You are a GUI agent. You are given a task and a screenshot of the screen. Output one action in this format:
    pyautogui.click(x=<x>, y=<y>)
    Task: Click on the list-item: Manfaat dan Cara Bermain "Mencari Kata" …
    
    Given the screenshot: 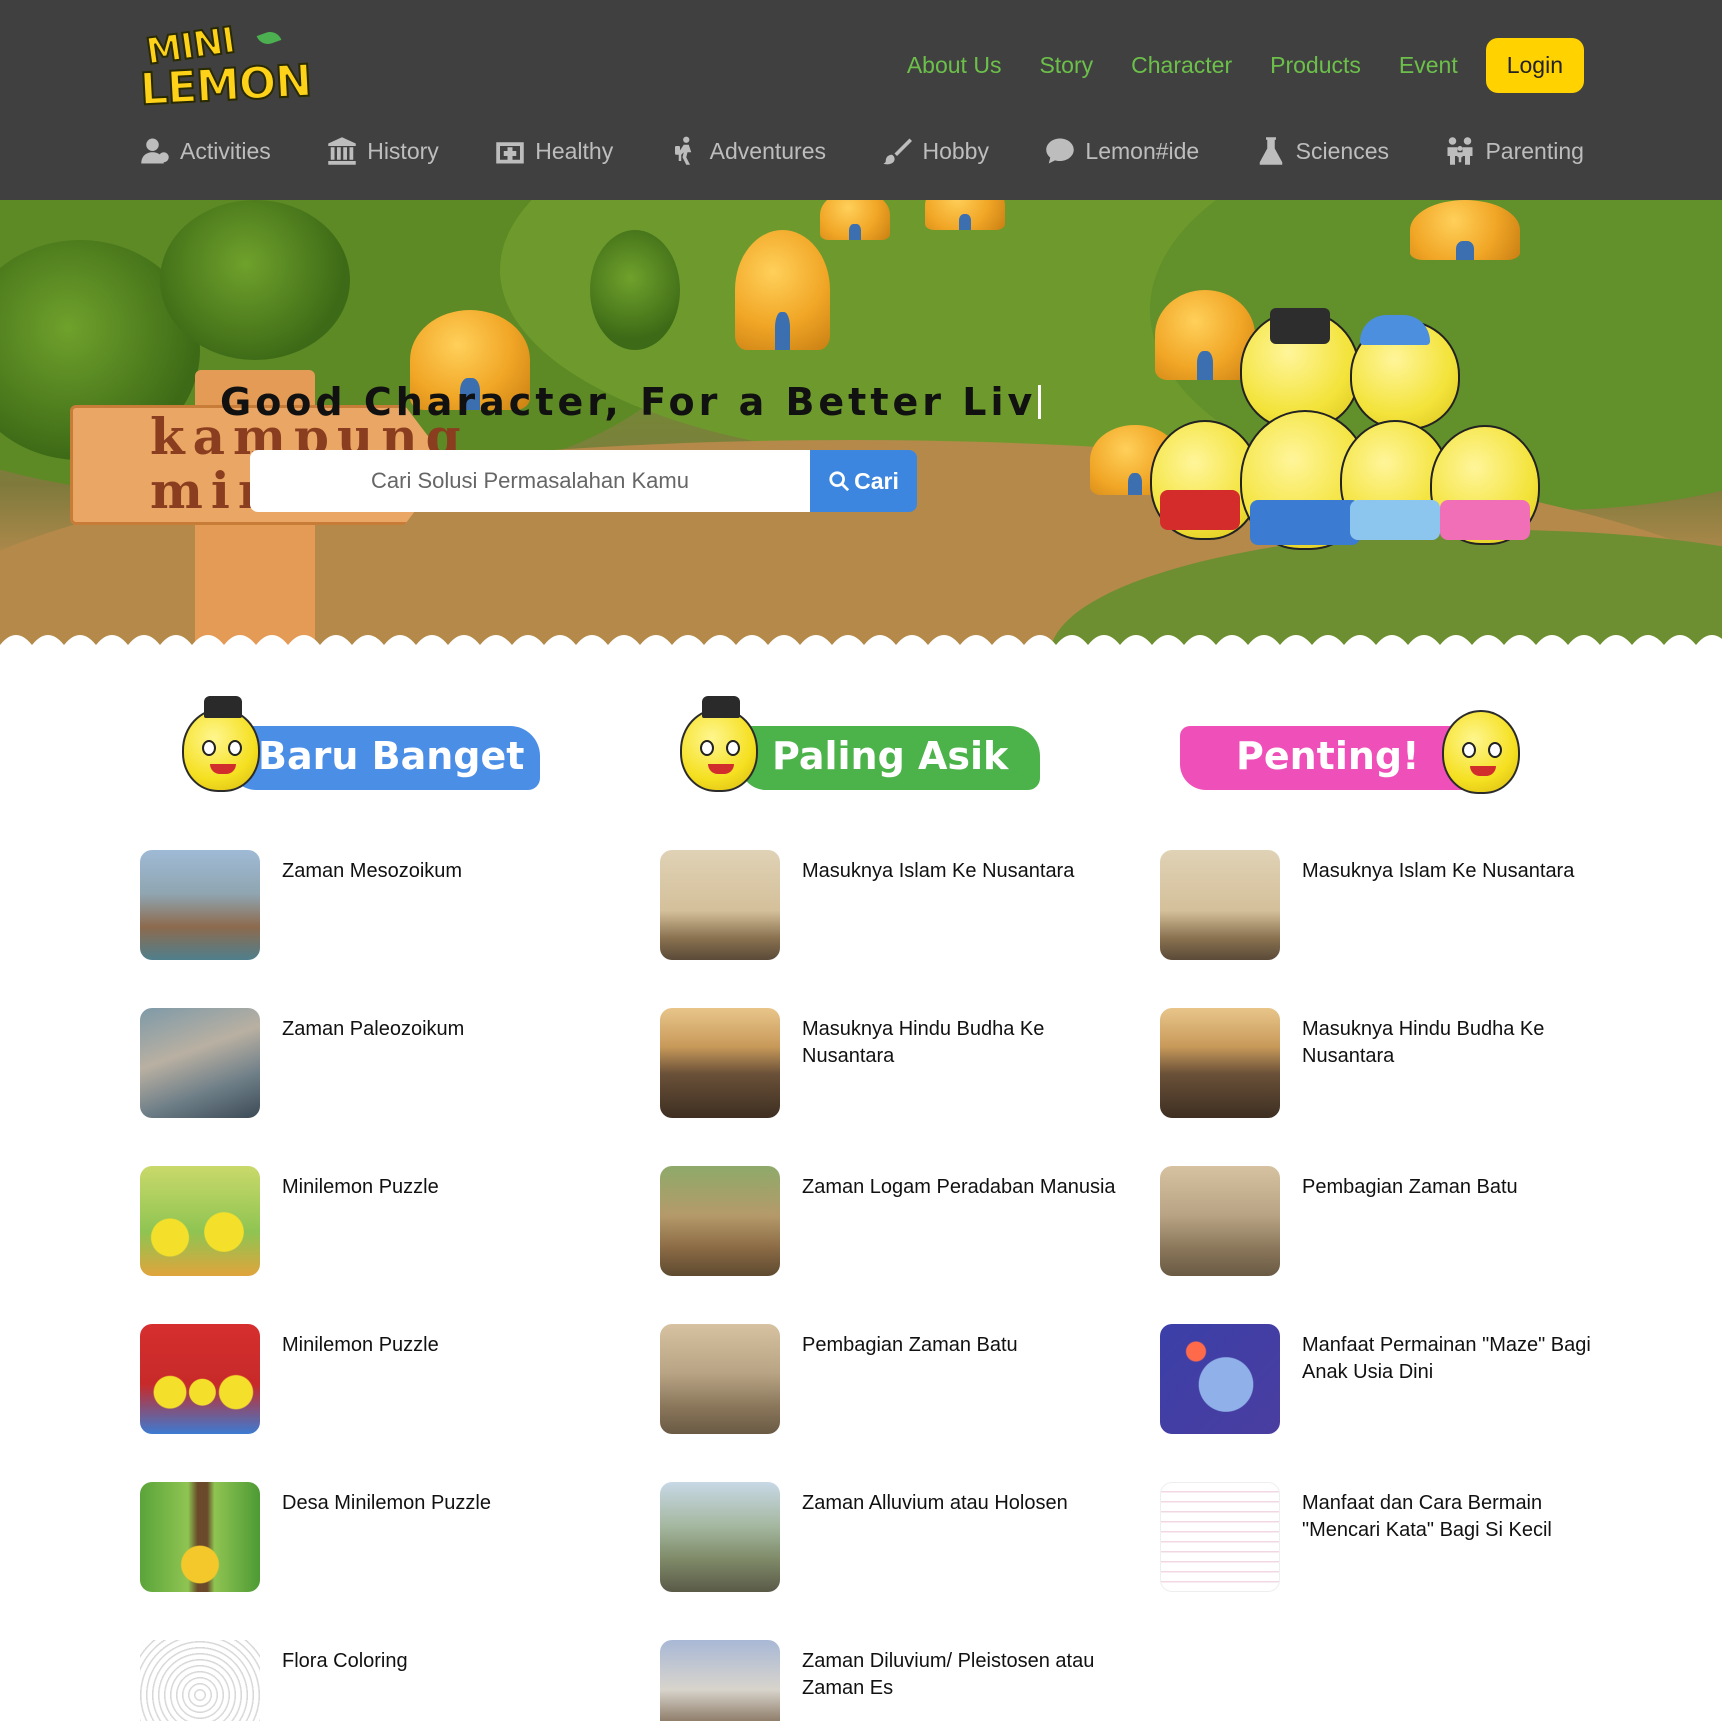 What is the action you would take?
    pyautogui.click(x=1395, y=1542)
    